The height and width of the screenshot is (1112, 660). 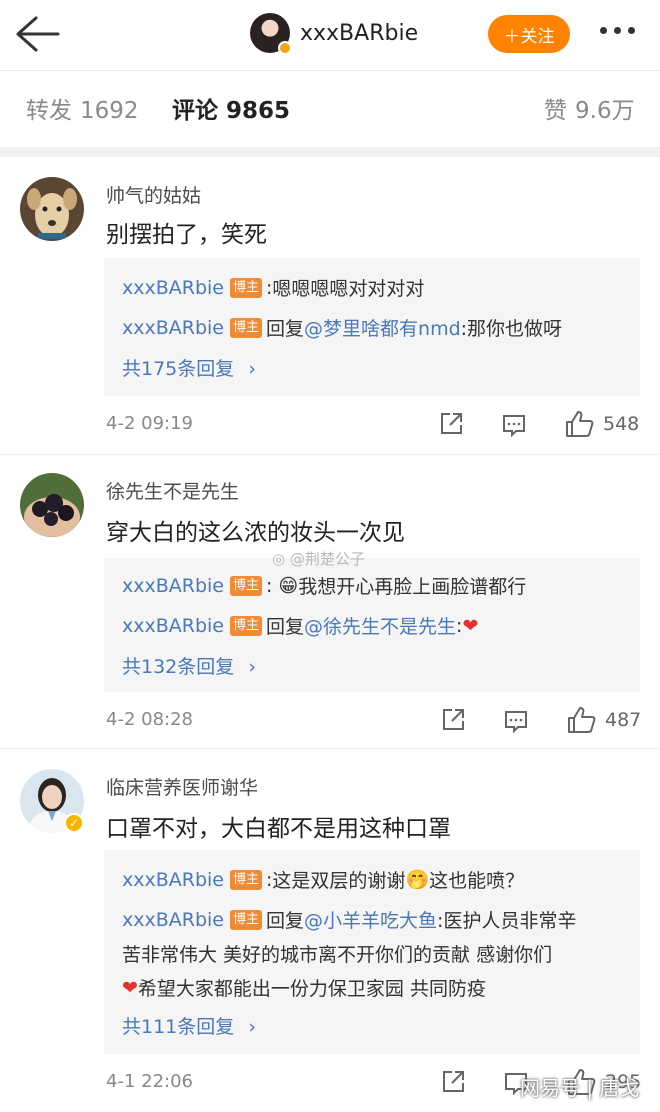 I want to click on back-arrow-icon, so click(x=37, y=34).